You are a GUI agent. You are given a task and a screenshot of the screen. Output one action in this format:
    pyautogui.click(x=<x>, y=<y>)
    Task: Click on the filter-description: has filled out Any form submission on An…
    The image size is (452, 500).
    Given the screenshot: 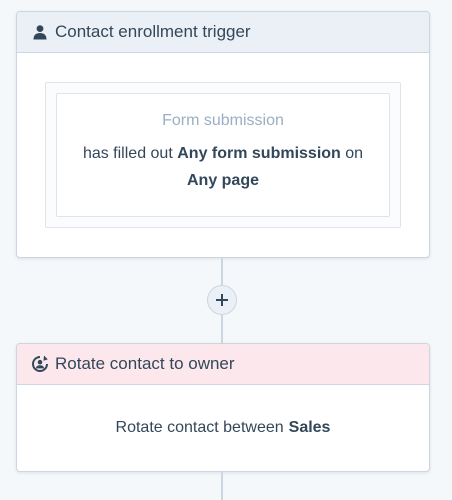 What is the action you would take?
    pyautogui.click(x=223, y=167)
    